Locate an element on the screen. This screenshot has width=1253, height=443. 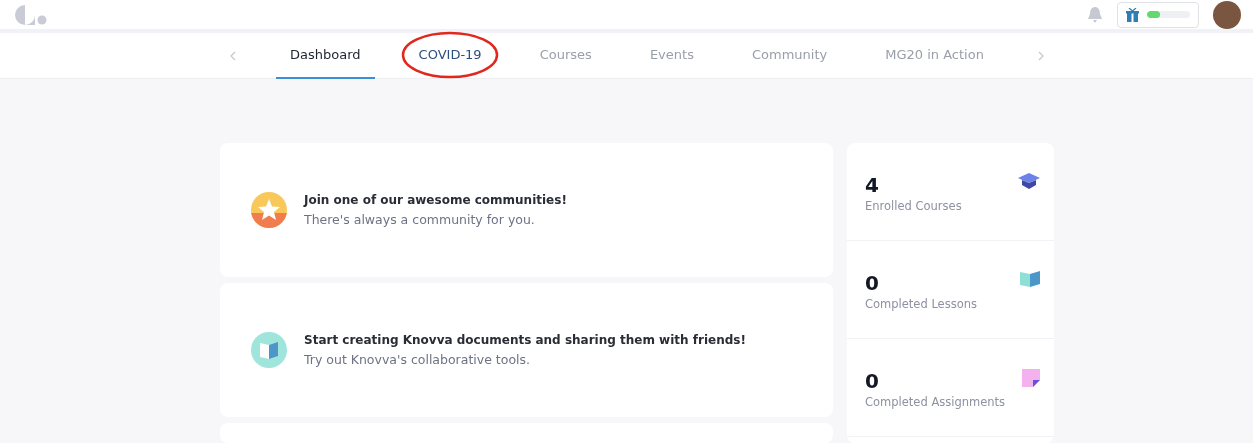
stat-label: Completed Lessons is located at coordinates (921, 304).